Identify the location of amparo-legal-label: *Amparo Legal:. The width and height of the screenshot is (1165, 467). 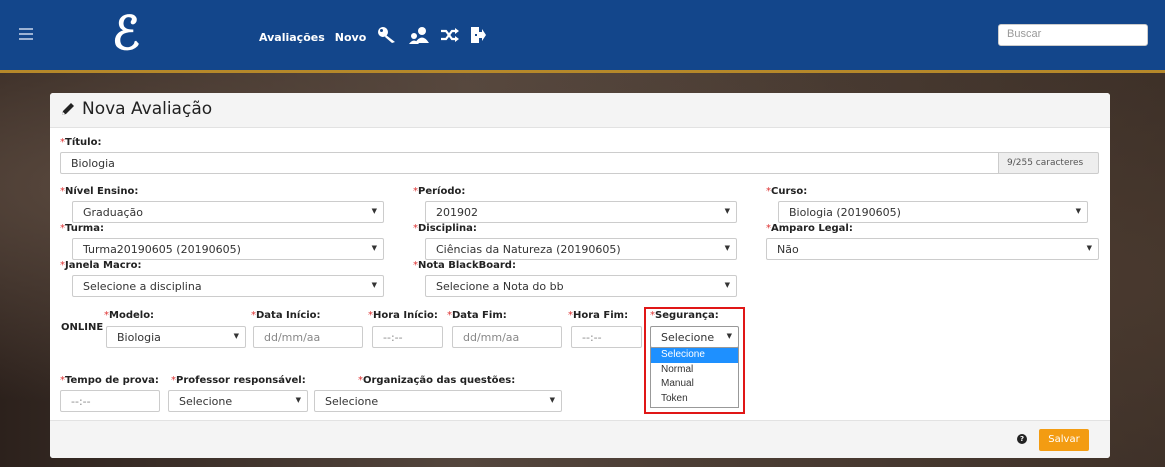
(809, 228).